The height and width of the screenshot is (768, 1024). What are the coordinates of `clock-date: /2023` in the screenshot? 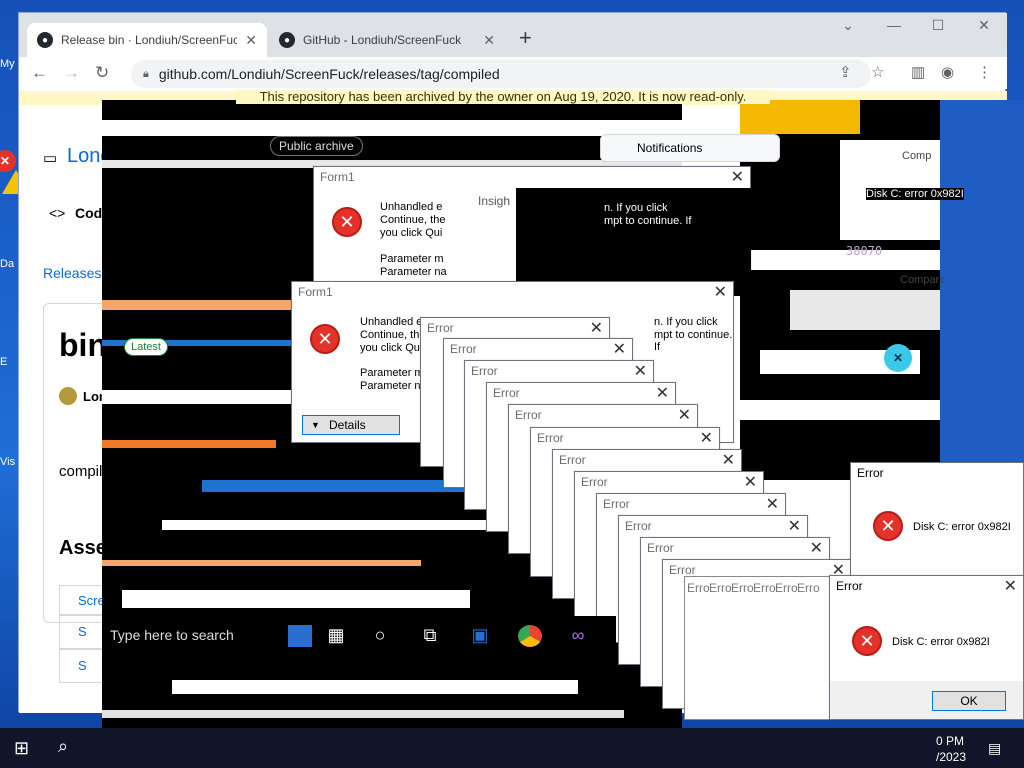 It's located at (951, 757).